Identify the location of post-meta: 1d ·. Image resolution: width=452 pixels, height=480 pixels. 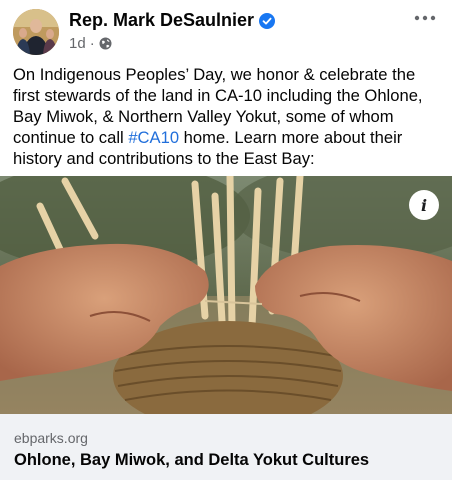
(90, 43).